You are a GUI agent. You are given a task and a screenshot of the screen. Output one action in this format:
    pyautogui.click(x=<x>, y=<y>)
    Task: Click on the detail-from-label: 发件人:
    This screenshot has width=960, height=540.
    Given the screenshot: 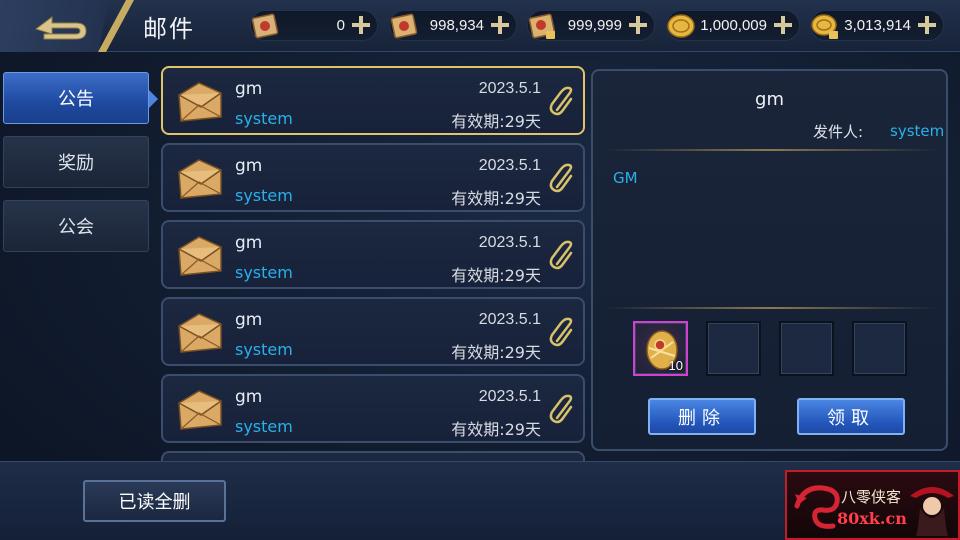 What is the action you would take?
    pyautogui.click(x=838, y=132)
    